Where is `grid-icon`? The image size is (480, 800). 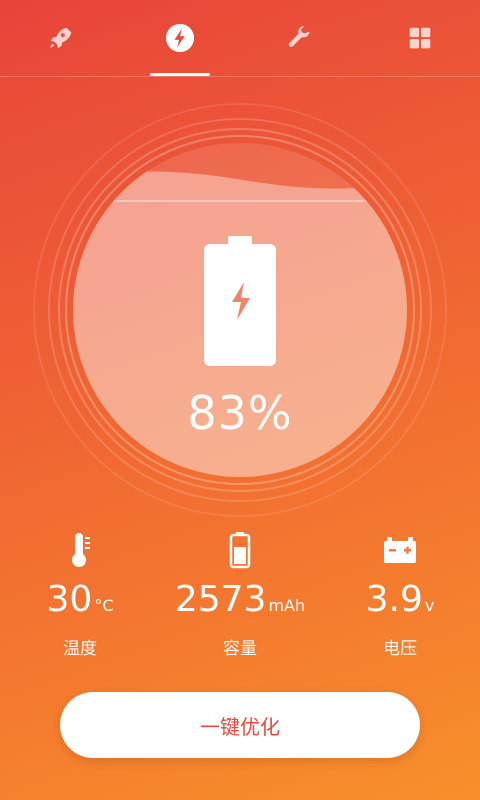
grid-icon is located at coordinates (420, 38).